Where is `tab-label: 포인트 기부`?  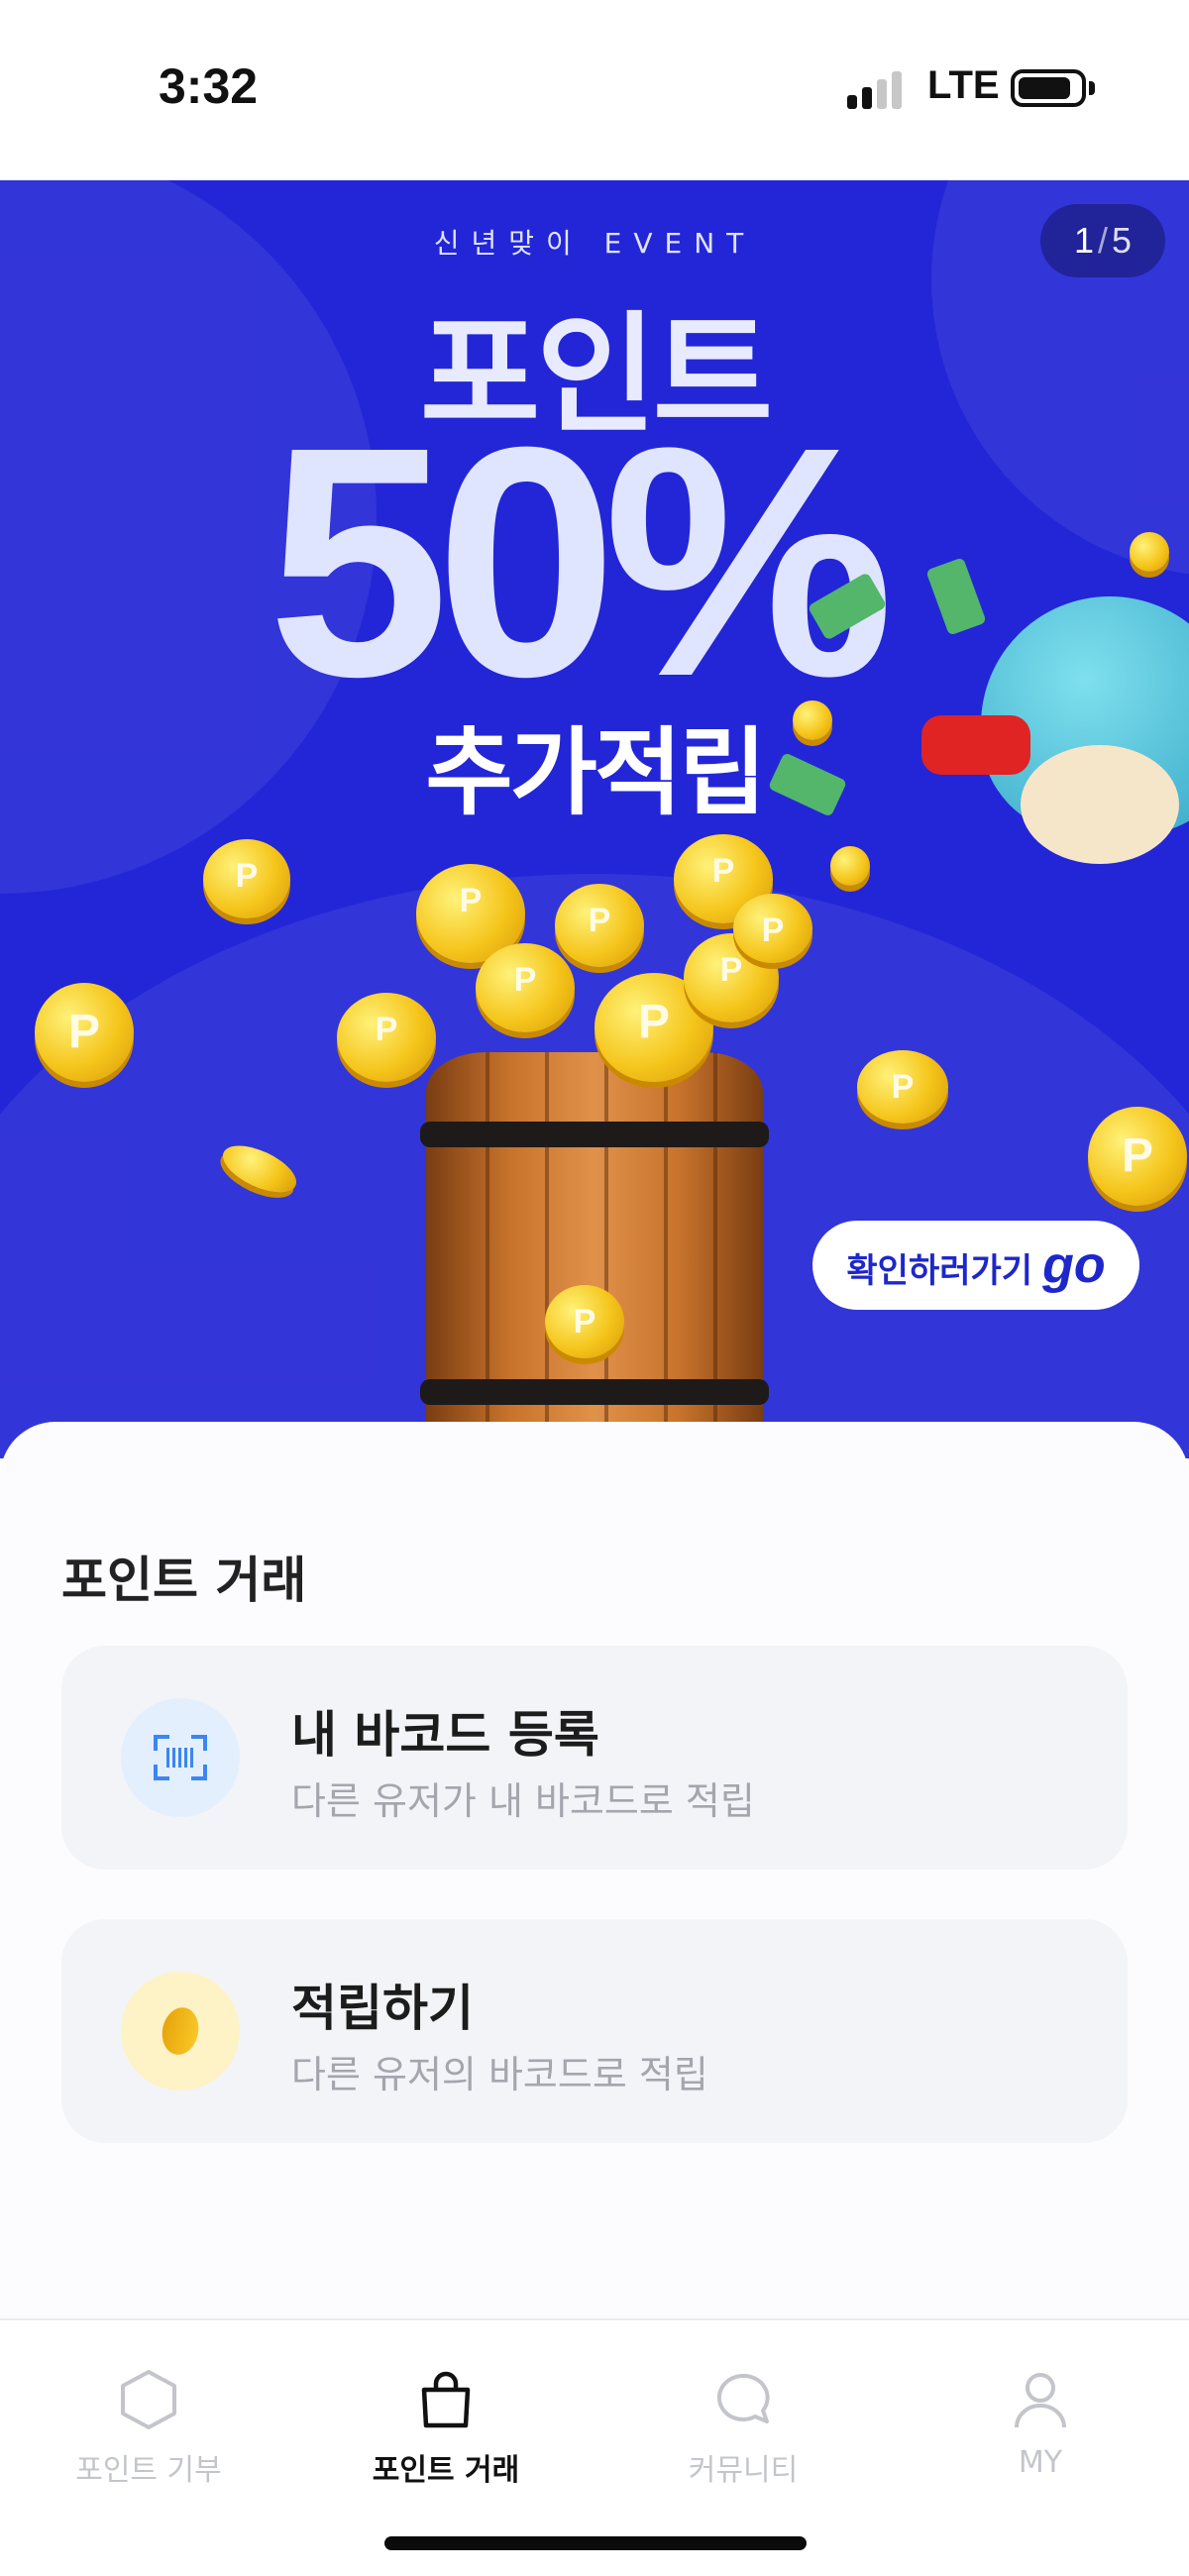
tab-label: 포인트 기부 is located at coordinates (149, 2470).